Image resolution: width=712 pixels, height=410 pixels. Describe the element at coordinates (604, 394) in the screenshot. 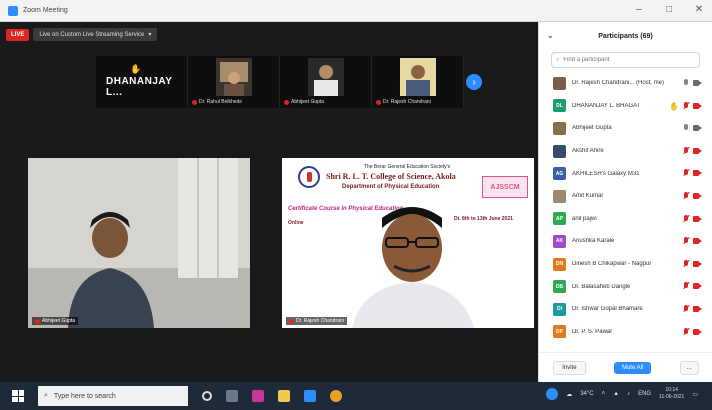

I see `chevron-up-icon: ˄` at that location.